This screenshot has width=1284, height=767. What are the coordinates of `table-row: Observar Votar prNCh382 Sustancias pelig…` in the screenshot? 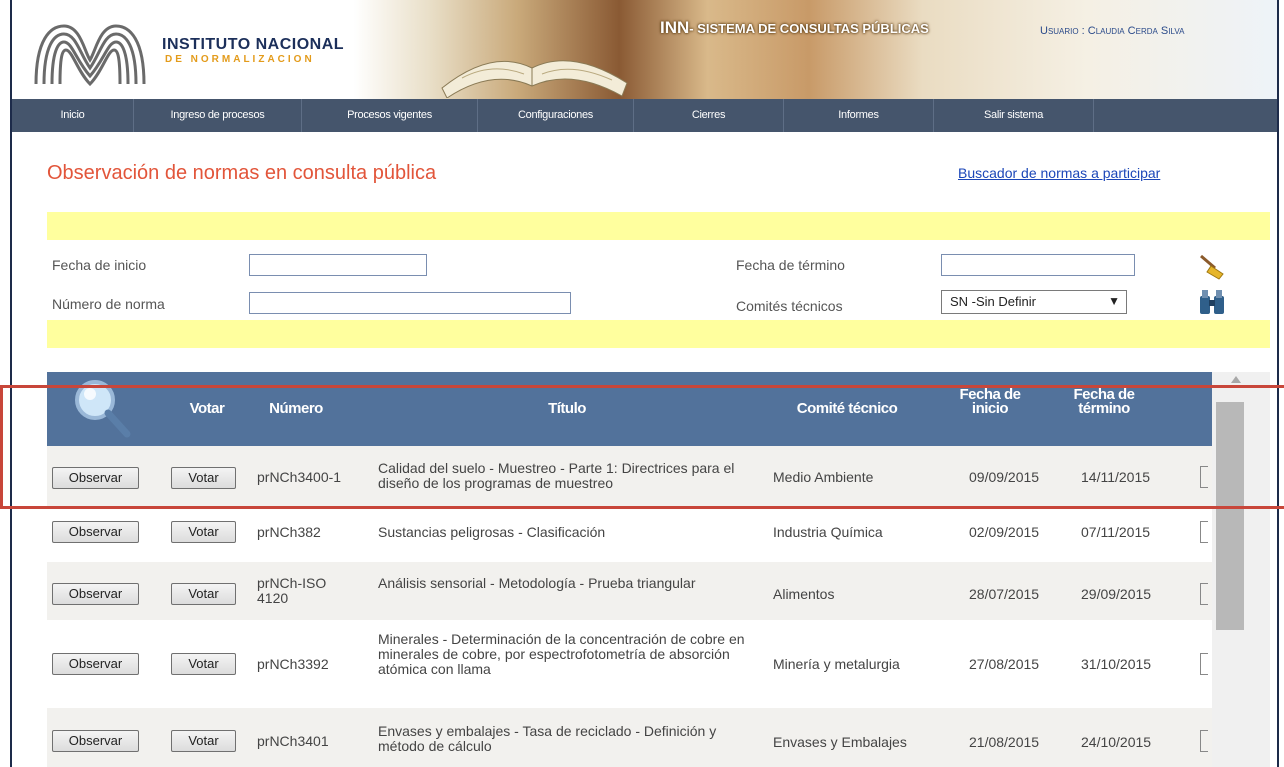 It's located at (629, 535).